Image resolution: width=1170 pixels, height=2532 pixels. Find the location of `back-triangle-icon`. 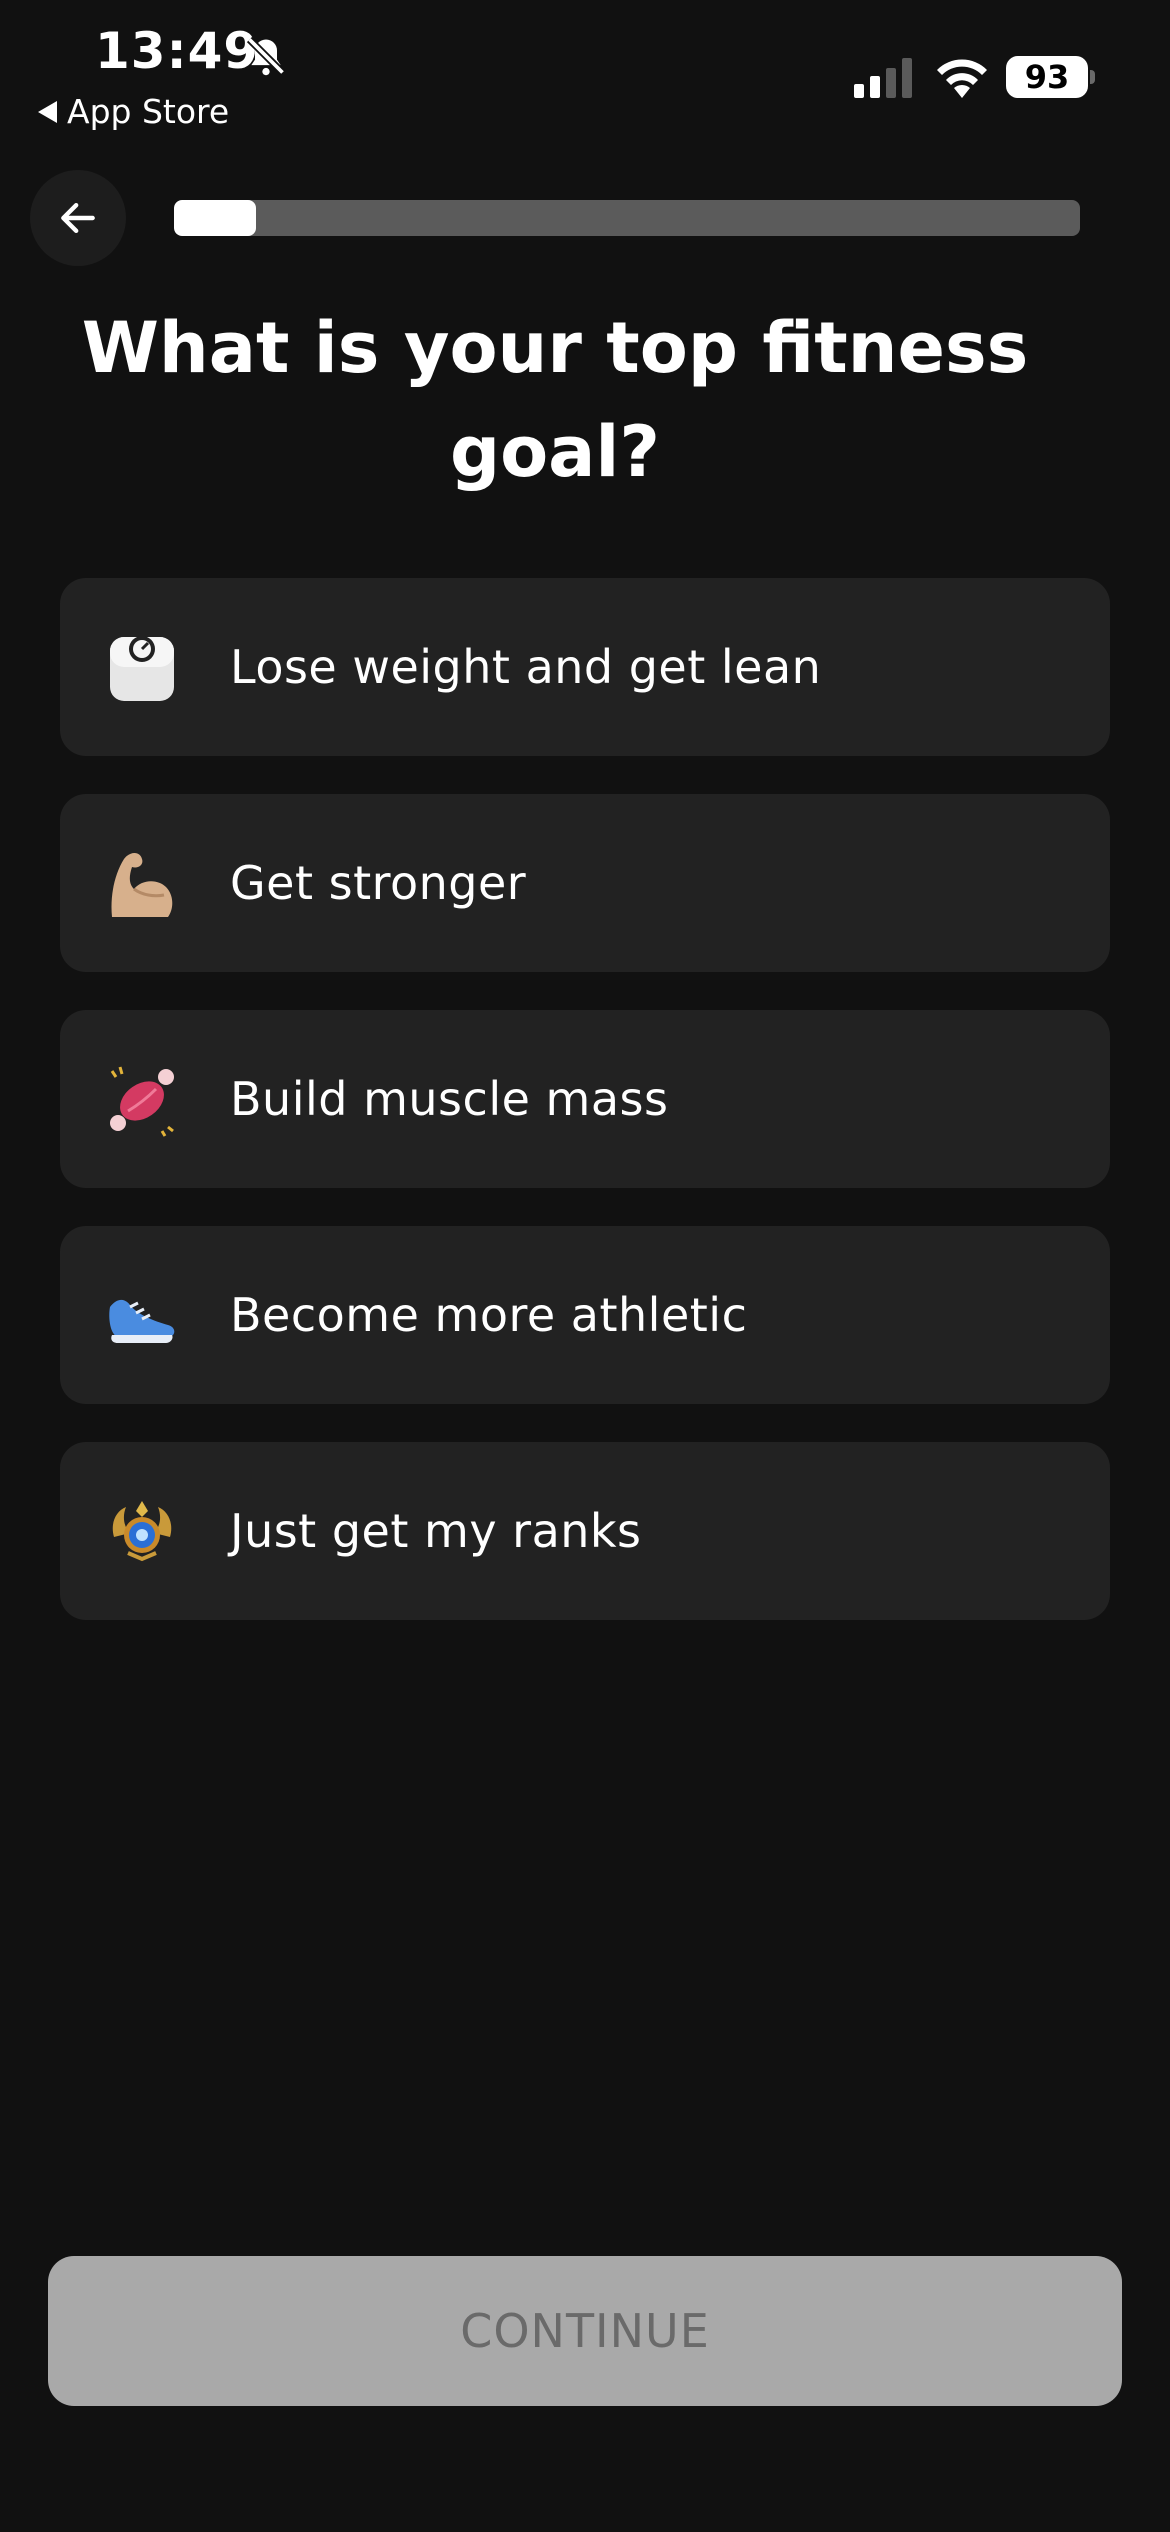

back-triangle-icon is located at coordinates (47, 111).